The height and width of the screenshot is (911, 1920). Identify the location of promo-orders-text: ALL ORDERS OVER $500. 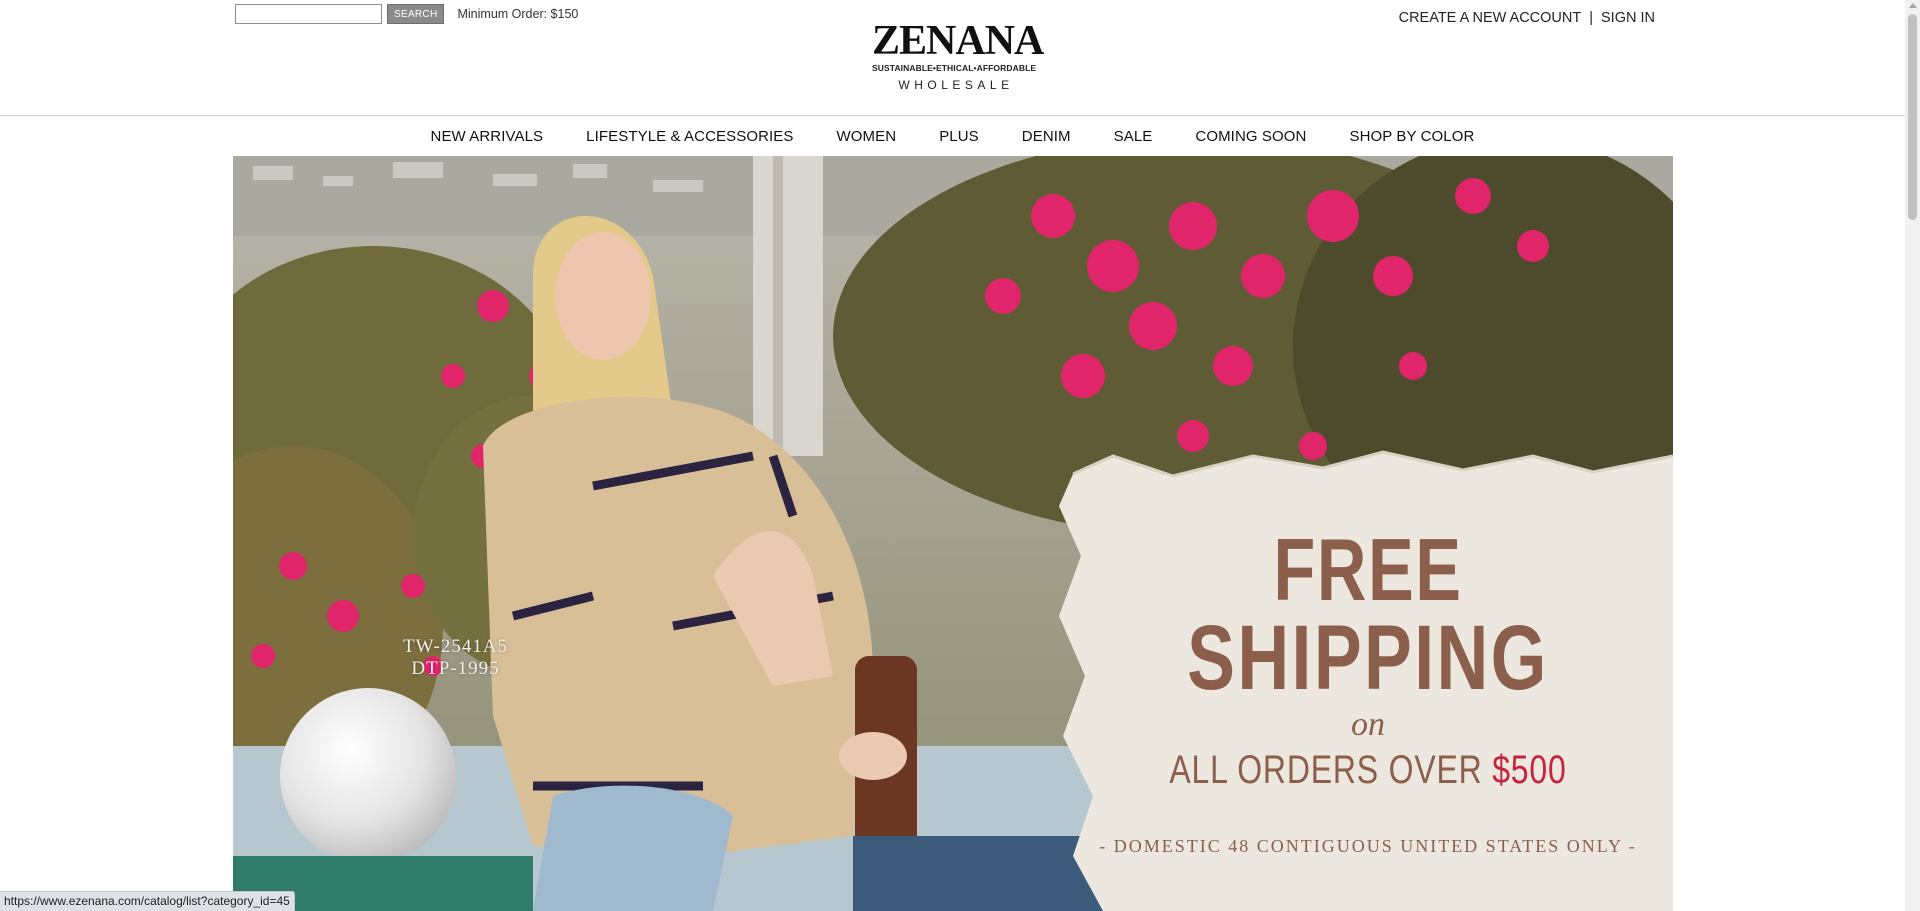
(1368, 770).